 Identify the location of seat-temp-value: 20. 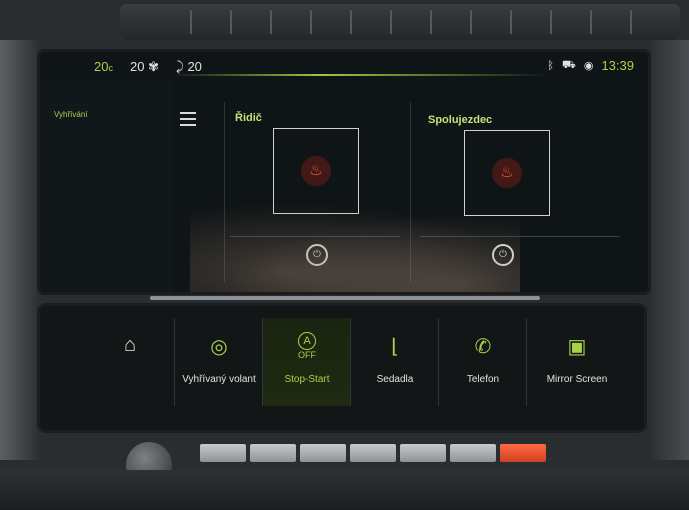
(194, 66).